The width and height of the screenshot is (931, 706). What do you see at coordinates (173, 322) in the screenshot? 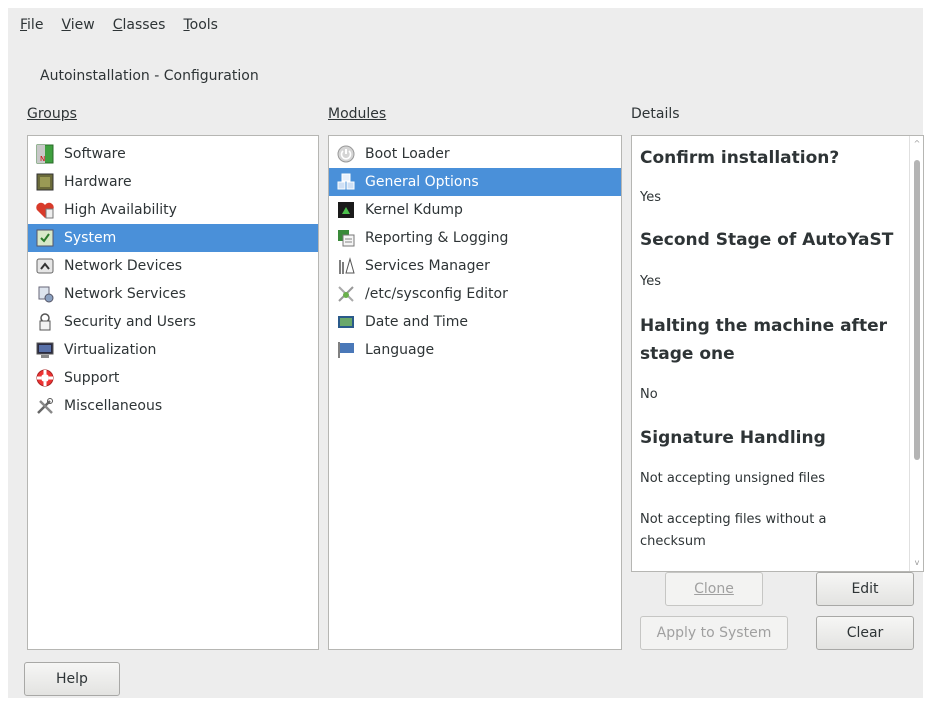
I see `group-item-security-users: Security and Users` at bounding box center [173, 322].